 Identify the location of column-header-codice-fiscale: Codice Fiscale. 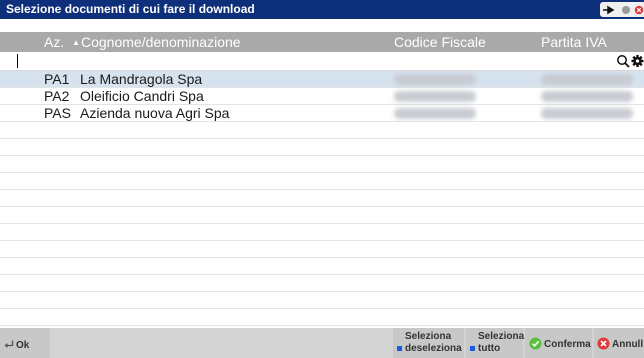
(440, 42).